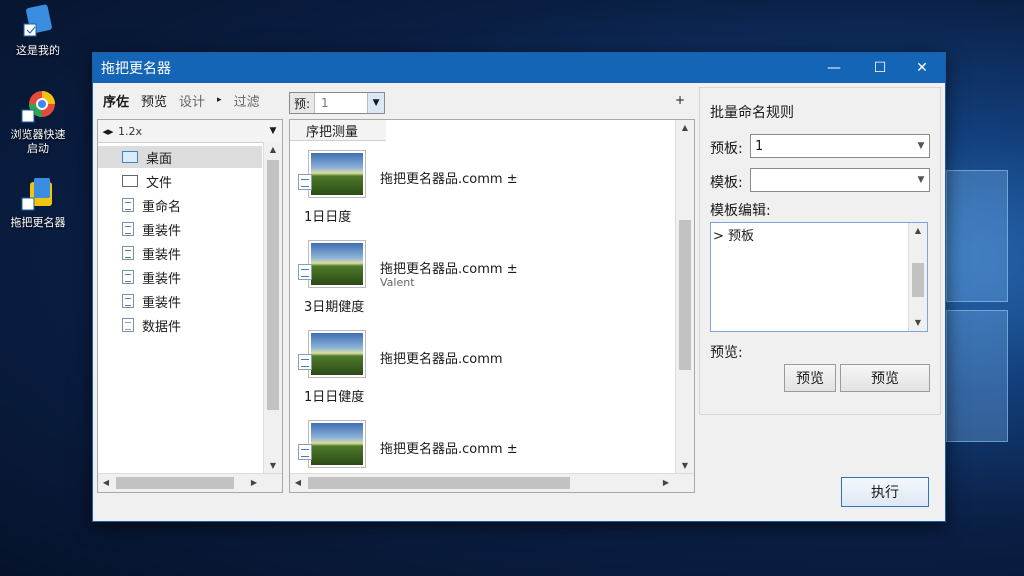 The width and height of the screenshot is (1024, 576). I want to click on list-horizontal-scrollbar: ◀ ▶, so click(492, 482).